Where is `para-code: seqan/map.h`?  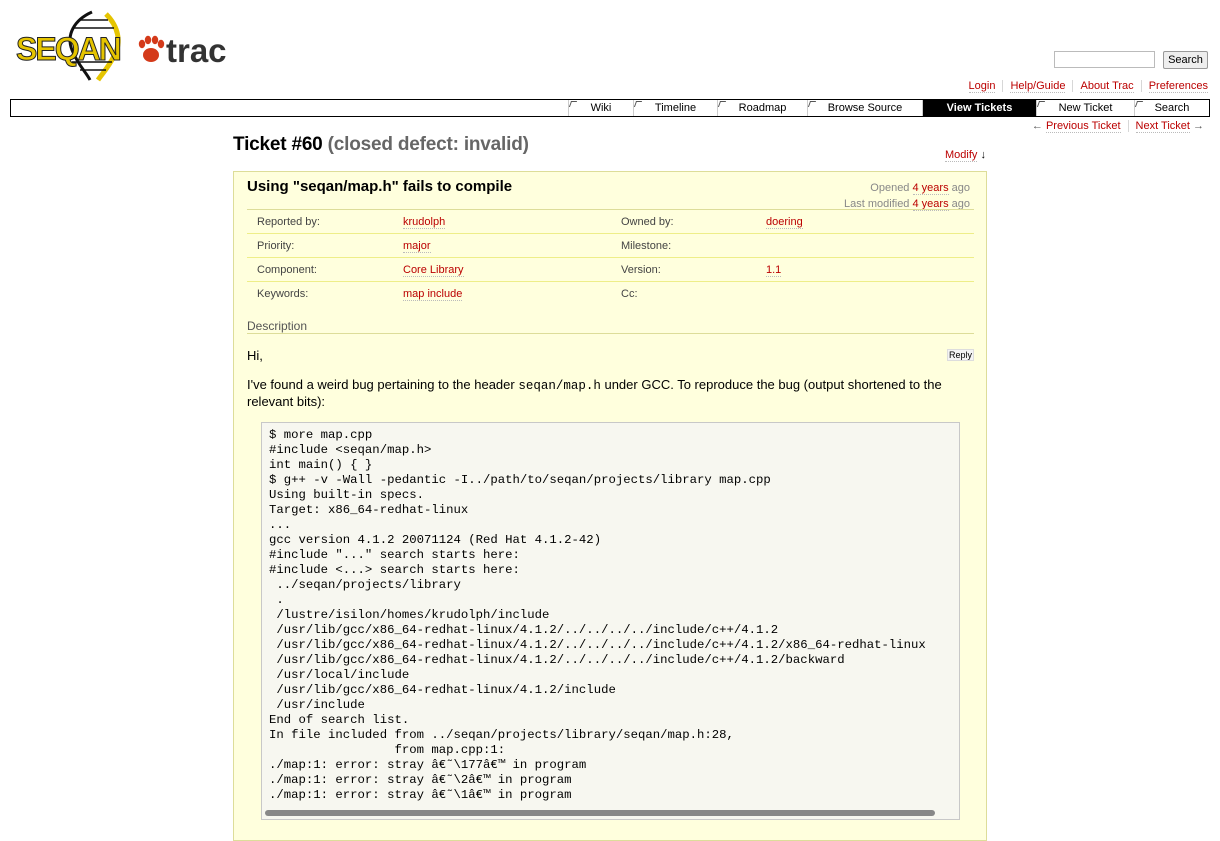 para-code: seqan/map.h is located at coordinates (559, 386).